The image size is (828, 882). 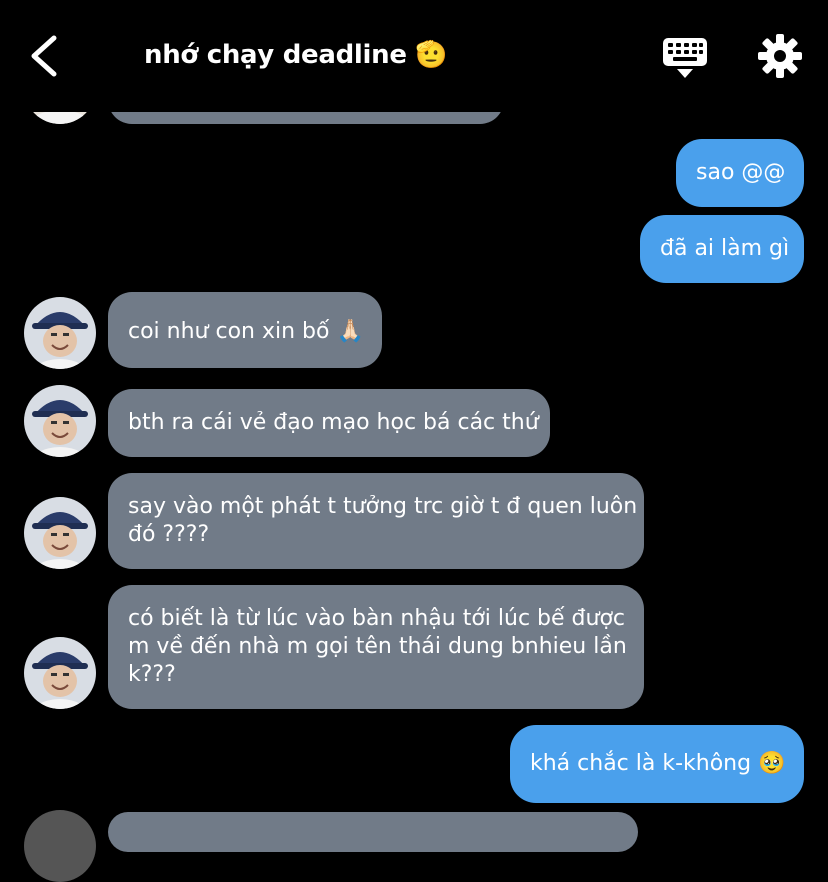 What do you see at coordinates (152, 674) in the screenshot?
I see `message-text-line: k???` at bounding box center [152, 674].